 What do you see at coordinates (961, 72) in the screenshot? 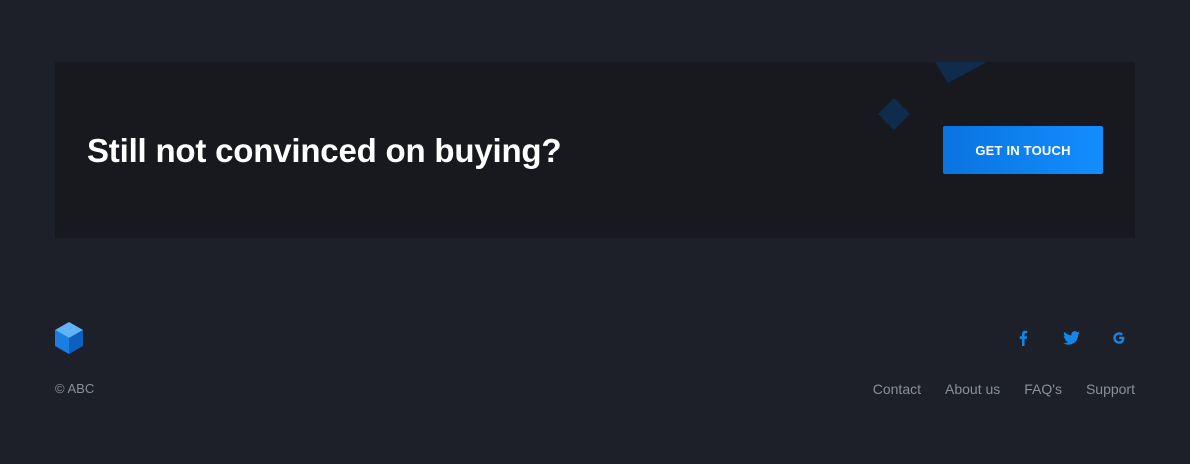
I see `decorative-triangle` at bounding box center [961, 72].